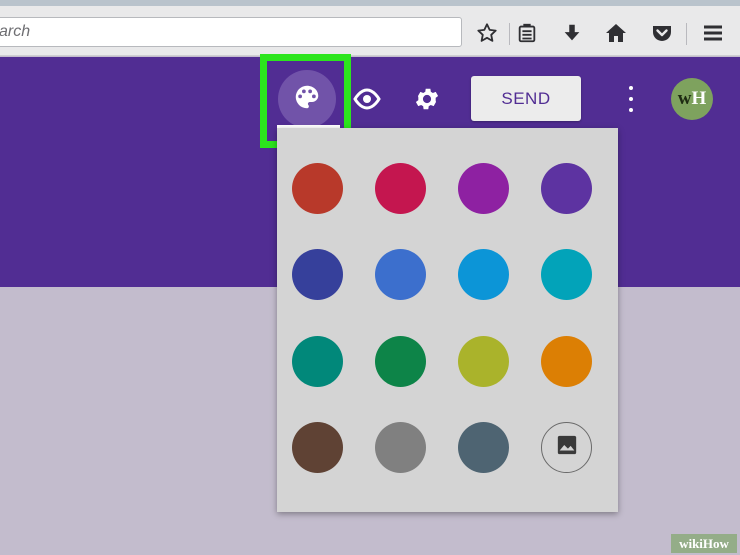  What do you see at coordinates (526, 98) in the screenshot?
I see `send-button: SEND` at bounding box center [526, 98].